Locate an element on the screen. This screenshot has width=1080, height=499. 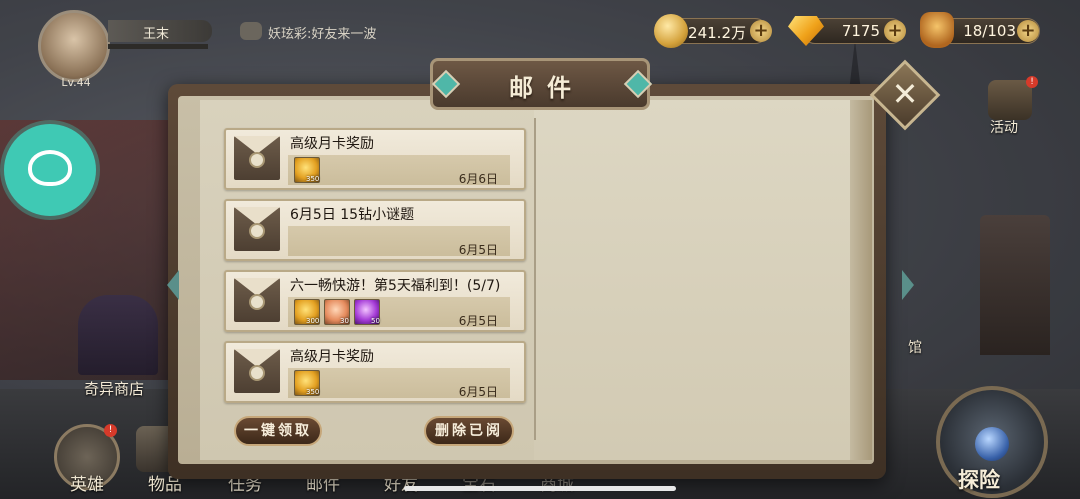
player-avatar is located at coordinates (74, 46).